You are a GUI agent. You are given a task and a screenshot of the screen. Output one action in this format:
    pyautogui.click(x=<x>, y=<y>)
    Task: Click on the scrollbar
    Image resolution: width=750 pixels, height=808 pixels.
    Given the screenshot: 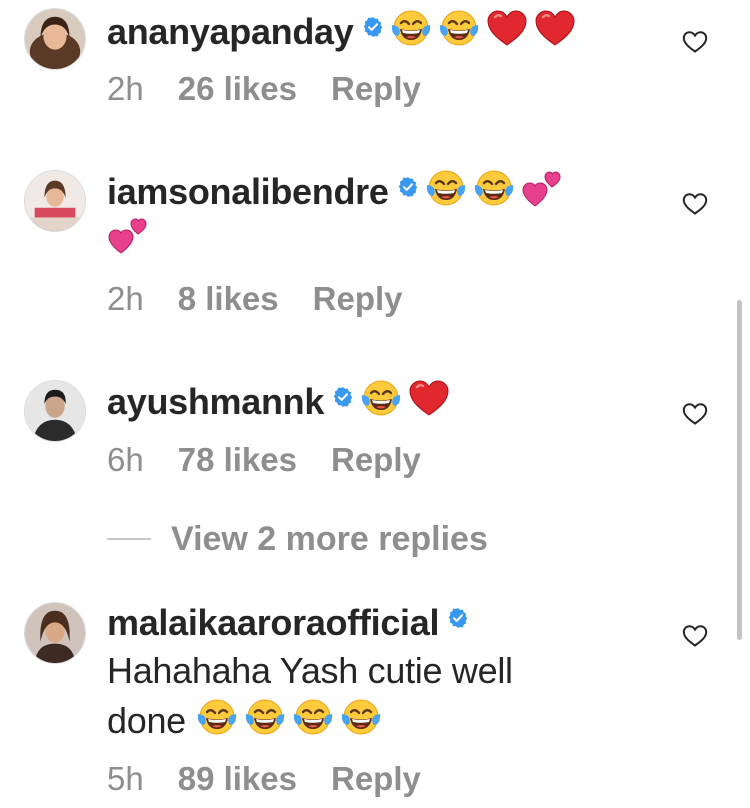 What is the action you would take?
    pyautogui.click(x=739, y=470)
    